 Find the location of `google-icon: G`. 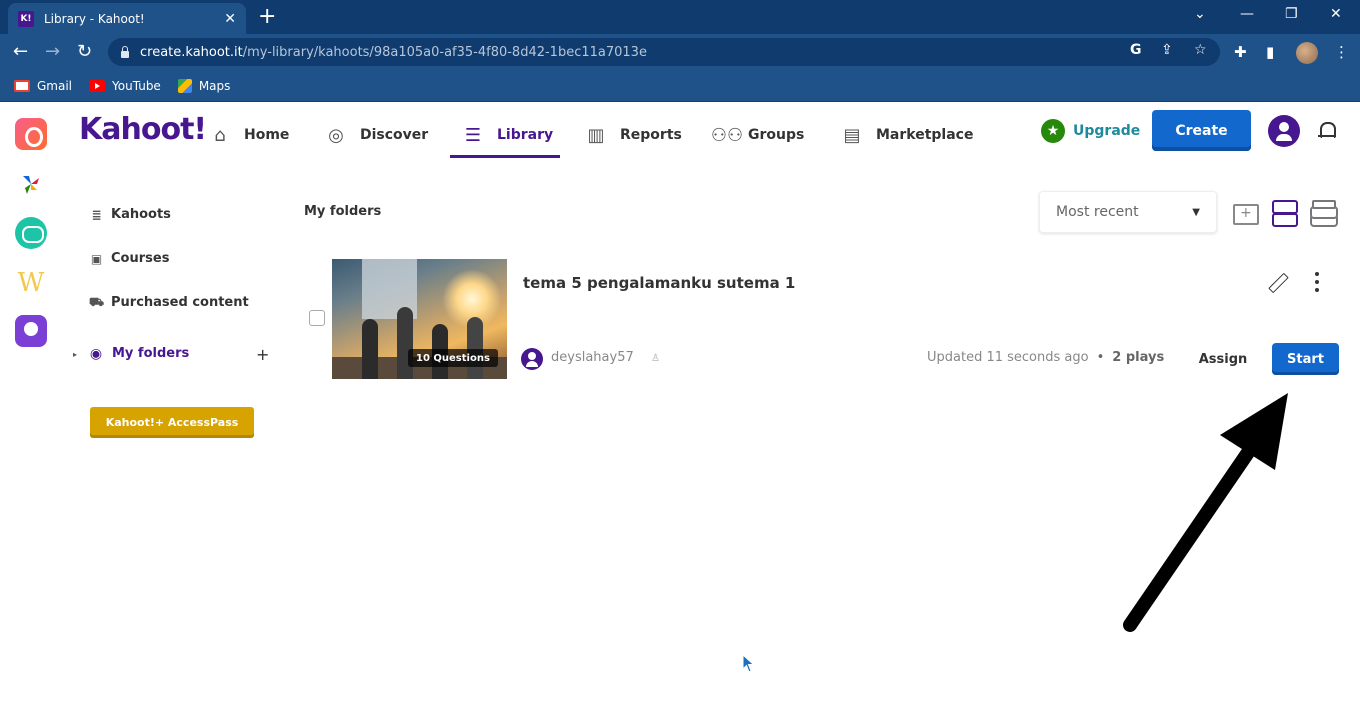

google-icon: G is located at coordinates (1136, 50).